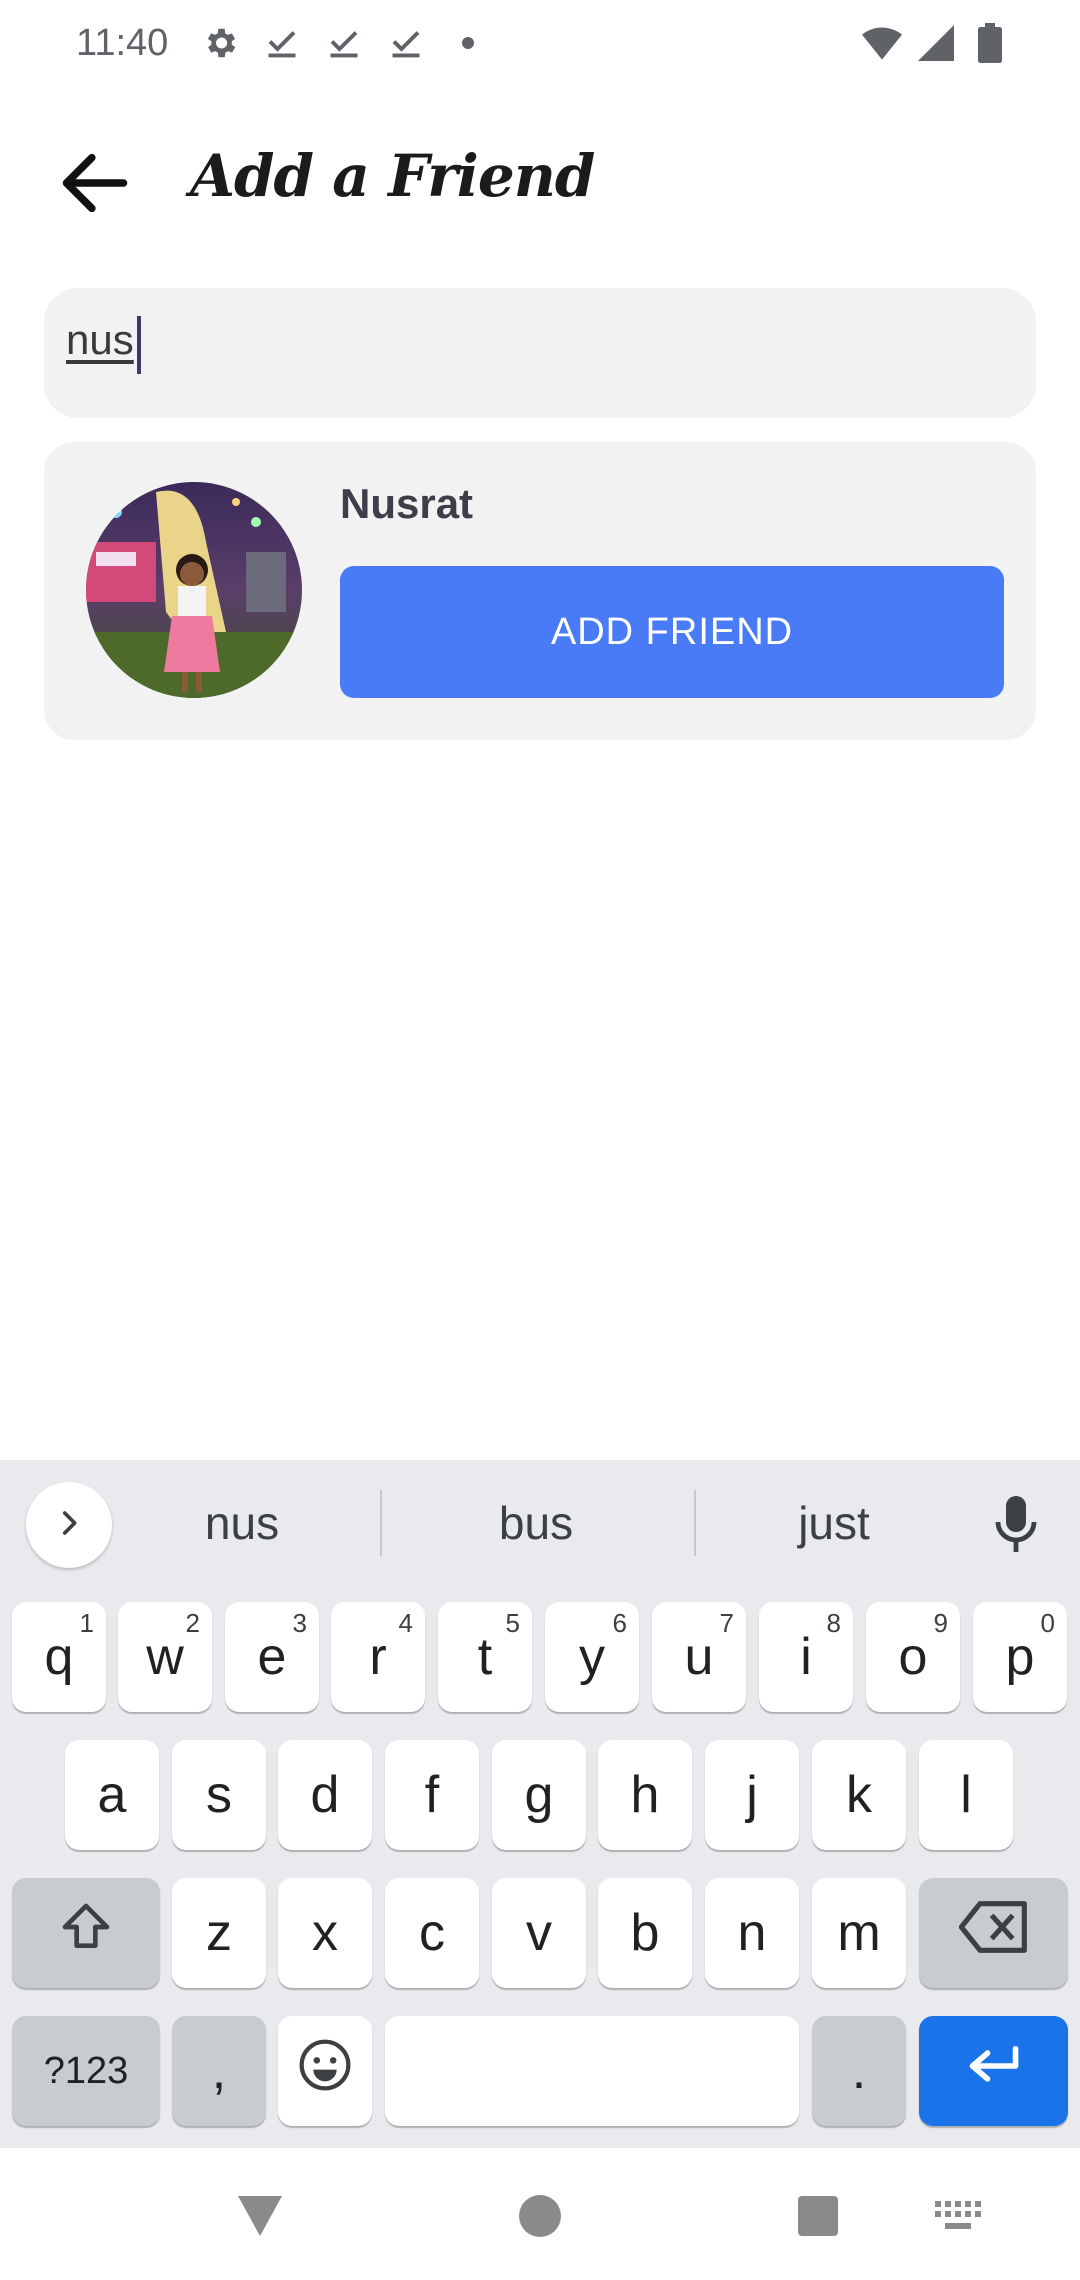 Image resolution: width=1080 pixels, height=2280 pixels. Describe the element at coordinates (405, 1623) in the screenshot. I see `key-hint: 4` at that location.